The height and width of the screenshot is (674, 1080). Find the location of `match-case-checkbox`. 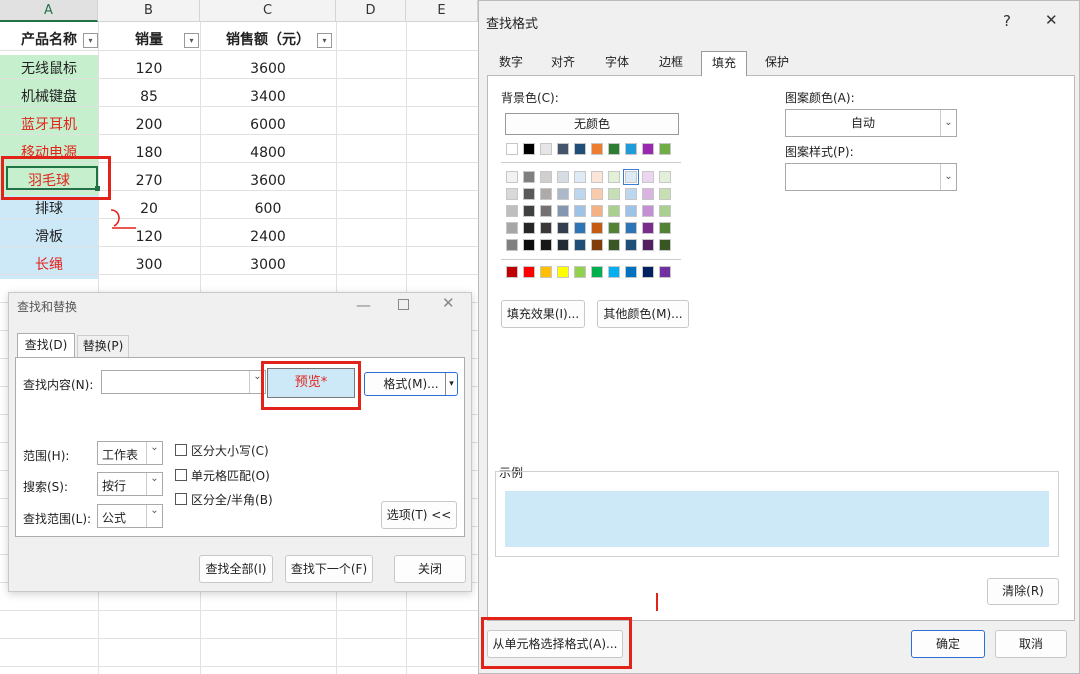

match-case-checkbox is located at coordinates (181, 450).